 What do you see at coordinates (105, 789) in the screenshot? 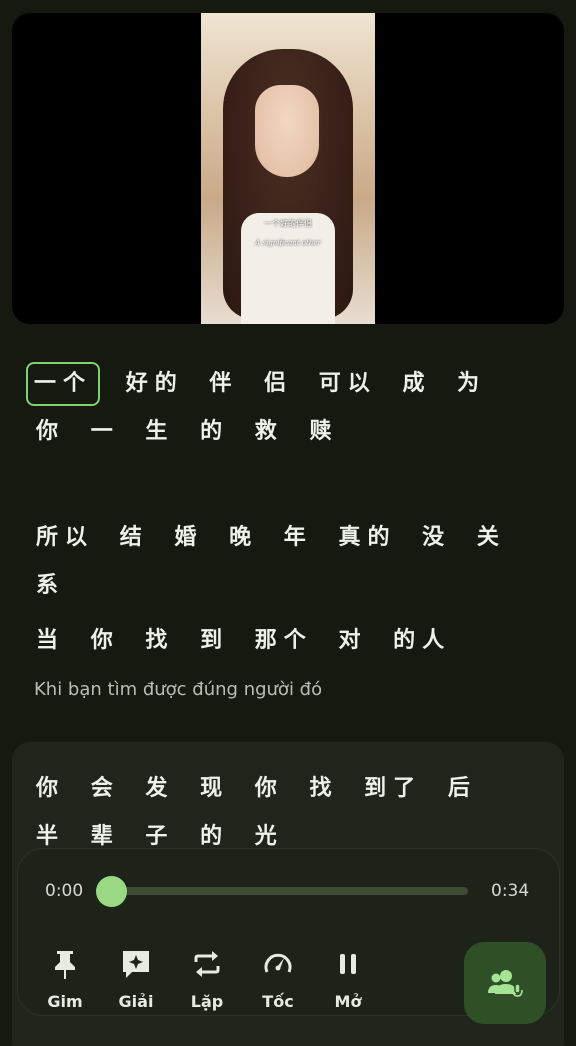
I see `lyric-word: 会` at bounding box center [105, 789].